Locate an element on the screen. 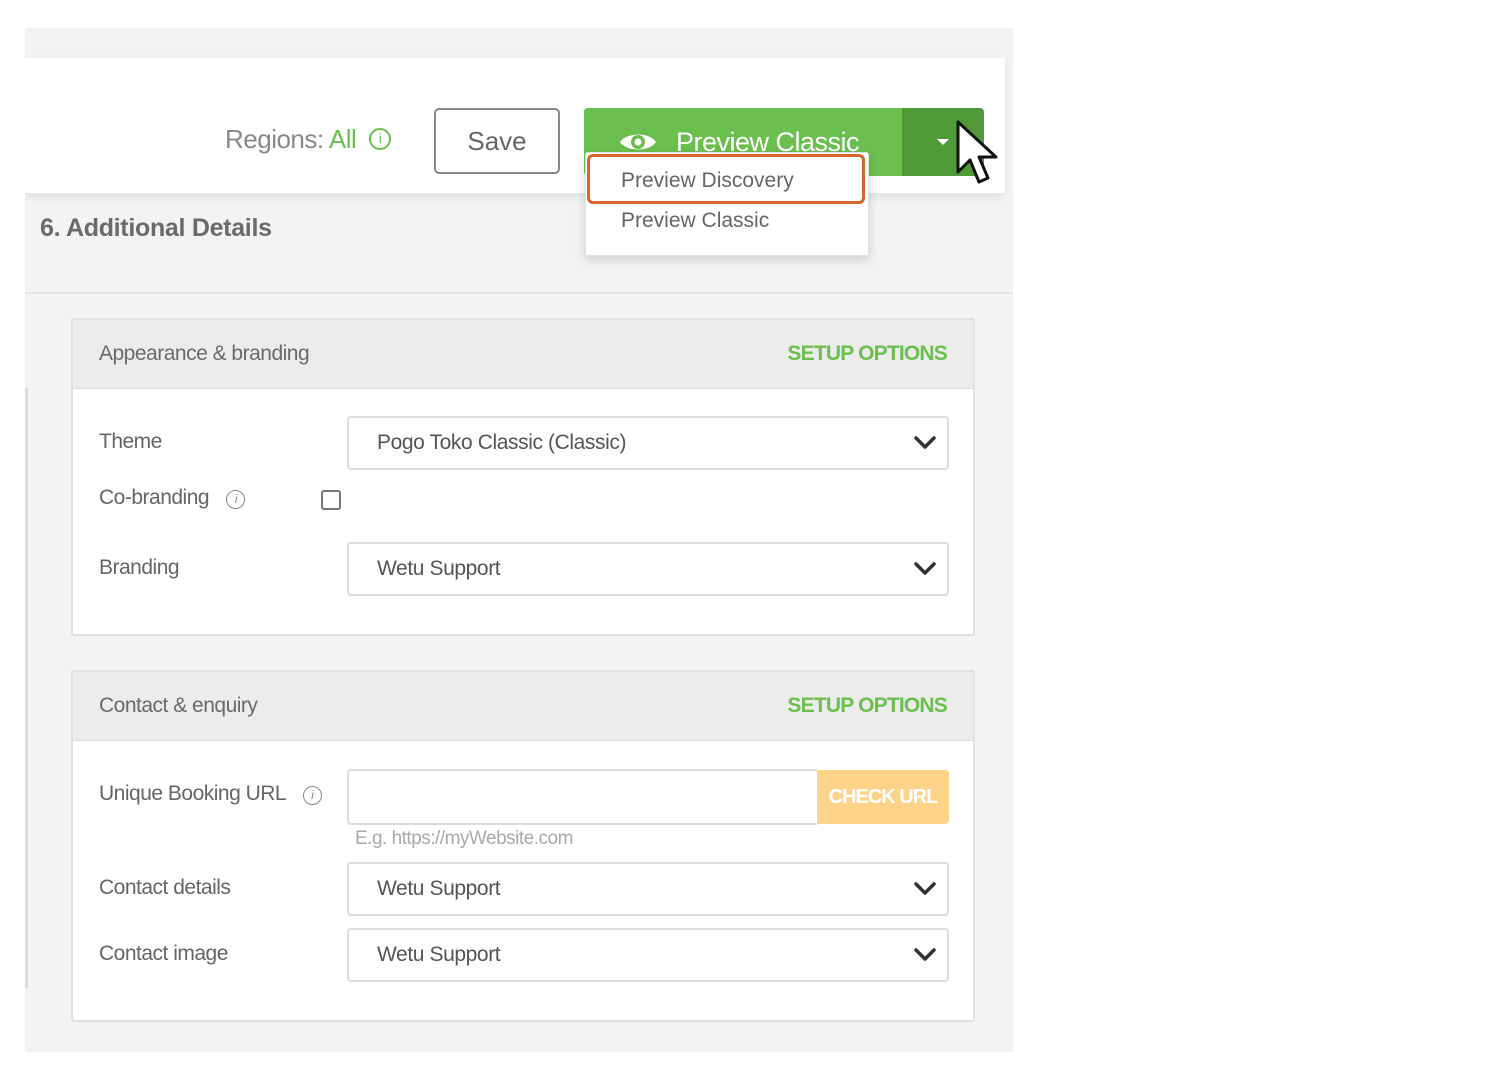 Image resolution: width=1500 pixels, height=1080 pixels. contact-image-select: Wetu Support is located at coordinates (648, 955).